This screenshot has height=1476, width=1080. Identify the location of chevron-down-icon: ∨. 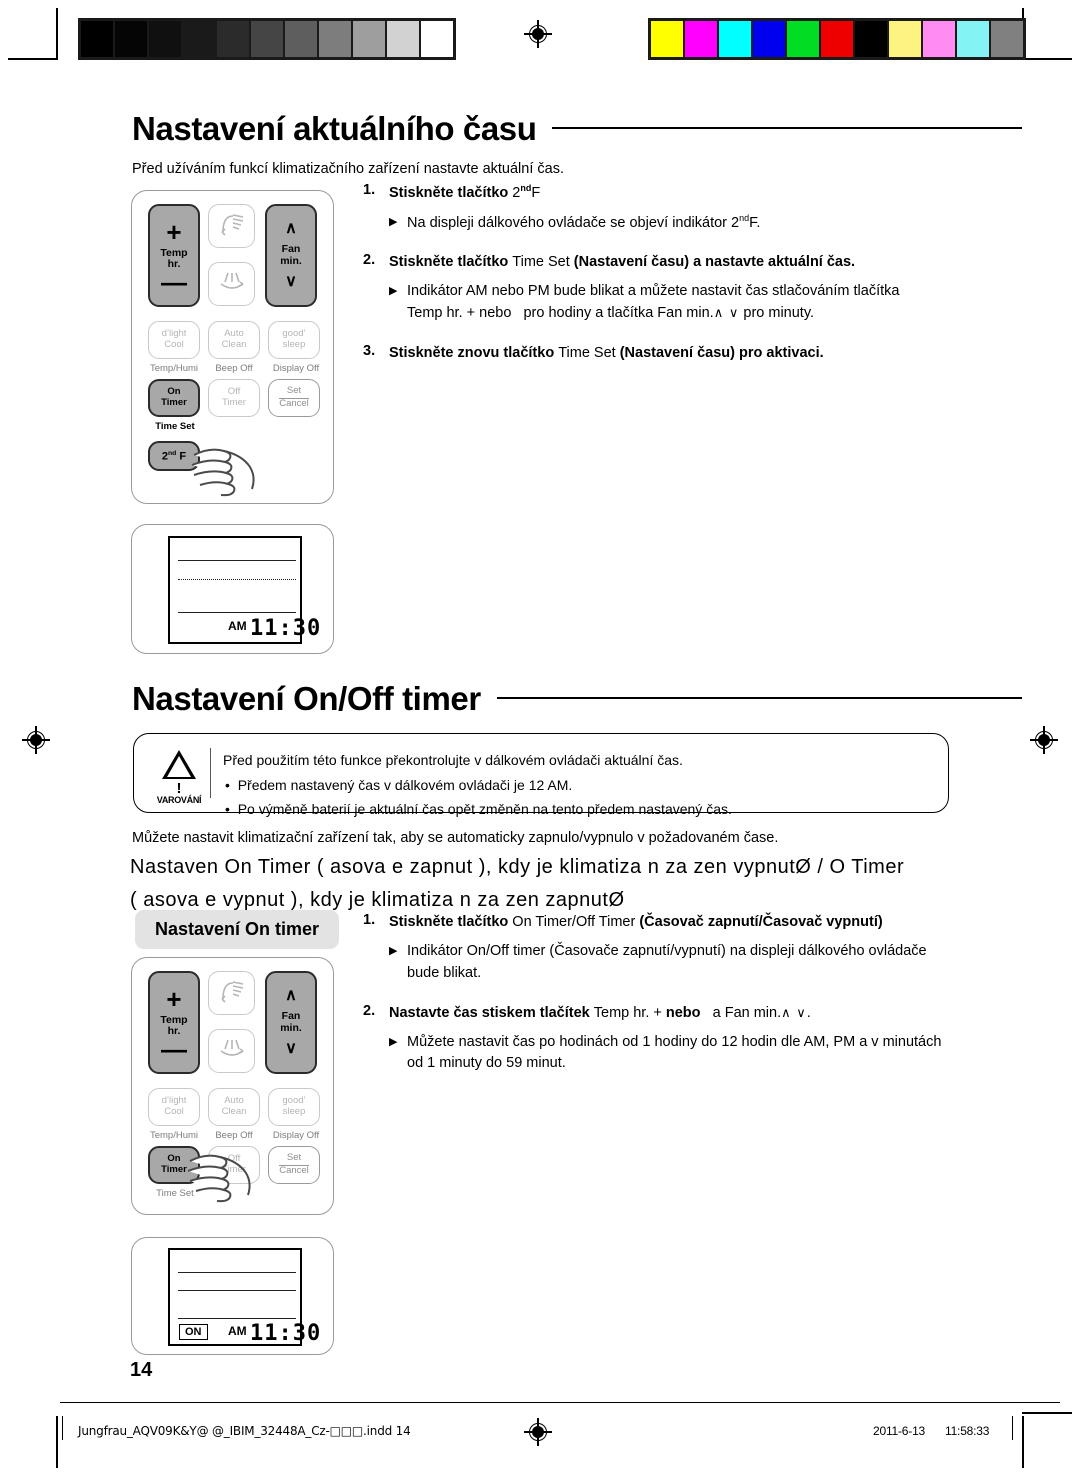
(291, 1049).